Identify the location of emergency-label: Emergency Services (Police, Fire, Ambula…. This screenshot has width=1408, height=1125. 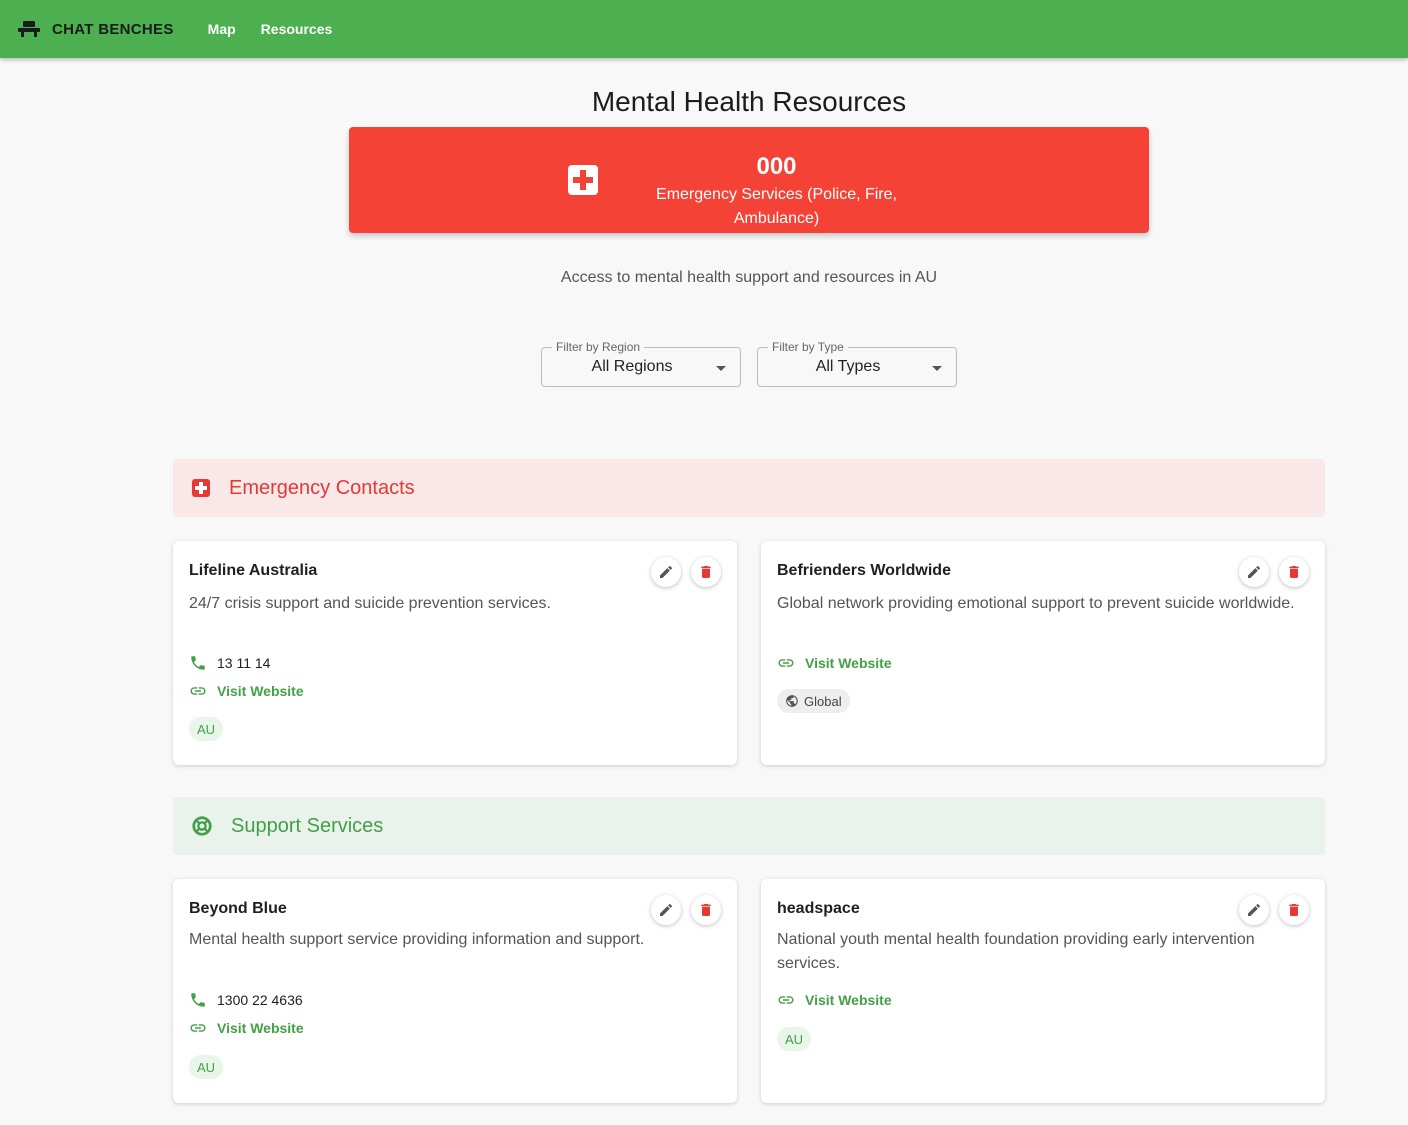
(776, 206).